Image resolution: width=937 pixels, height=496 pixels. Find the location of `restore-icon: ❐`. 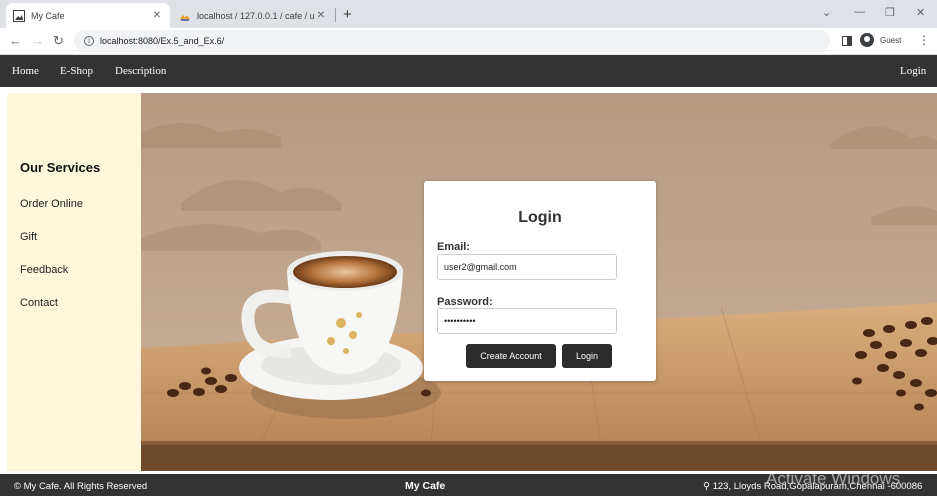

restore-icon: ❐ is located at coordinates (890, 12).